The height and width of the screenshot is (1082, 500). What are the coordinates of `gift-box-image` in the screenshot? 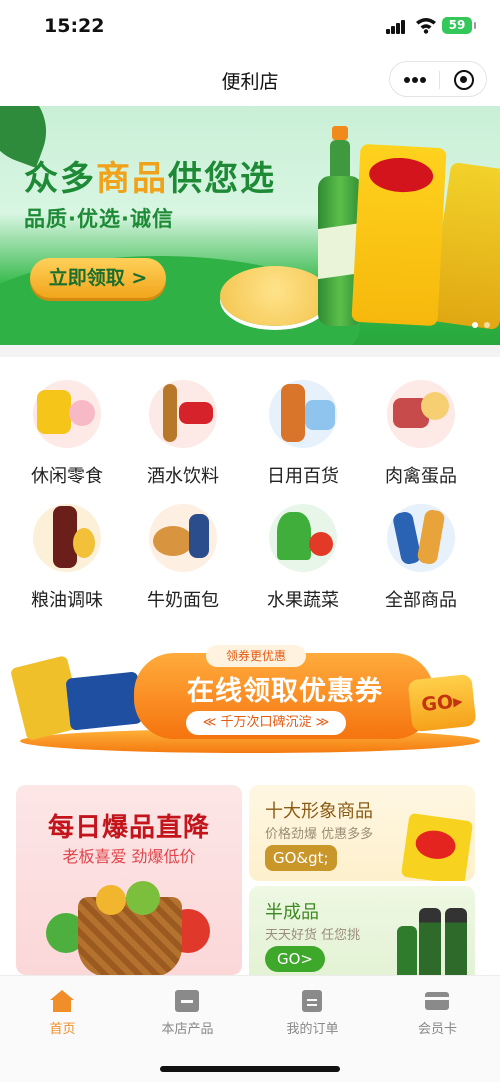 It's located at (407, 952).